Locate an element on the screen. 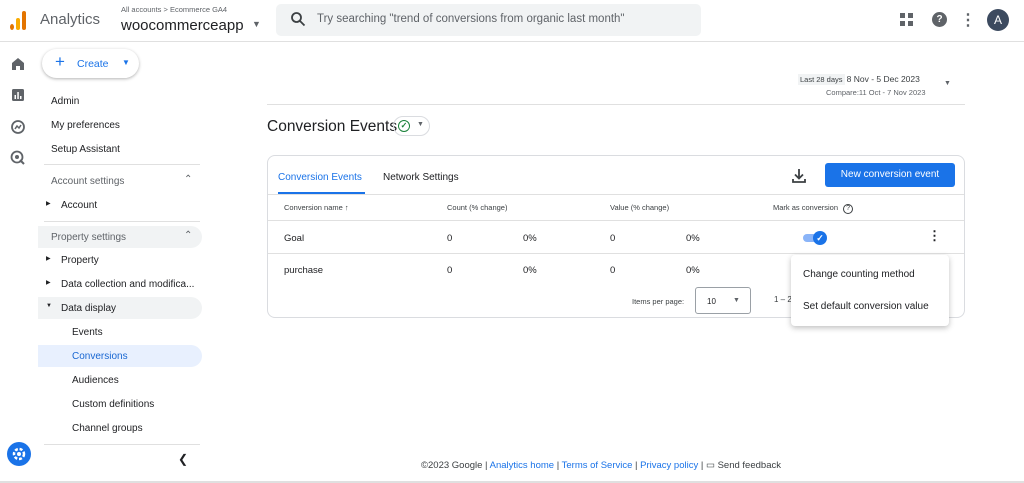  advertising-icon is located at coordinates (18, 158).